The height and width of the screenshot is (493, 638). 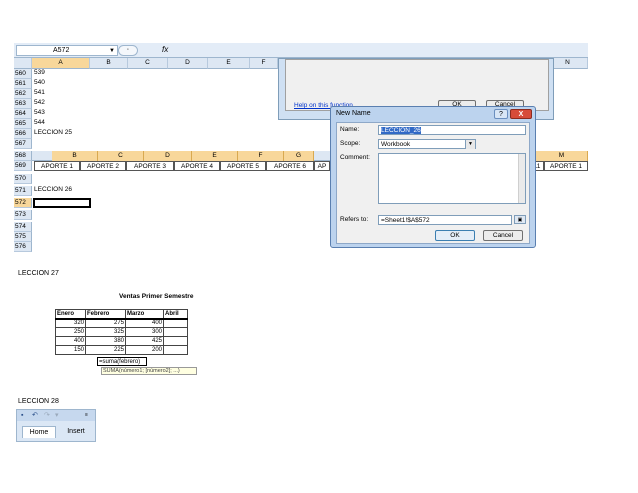 What do you see at coordinates (75, 156) in the screenshot?
I see `inner-column-b: B` at bounding box center [75, 156].